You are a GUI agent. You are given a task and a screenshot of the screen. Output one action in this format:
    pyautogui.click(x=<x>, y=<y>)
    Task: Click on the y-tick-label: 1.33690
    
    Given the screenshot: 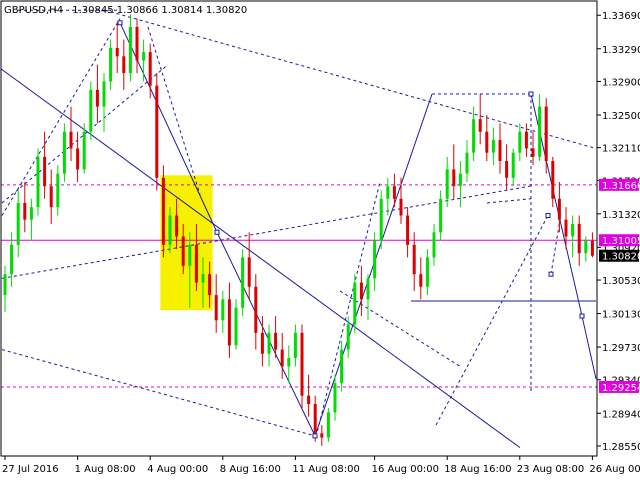 What is the action you would take?
    pyautogui.click(x=621, y=16)
    